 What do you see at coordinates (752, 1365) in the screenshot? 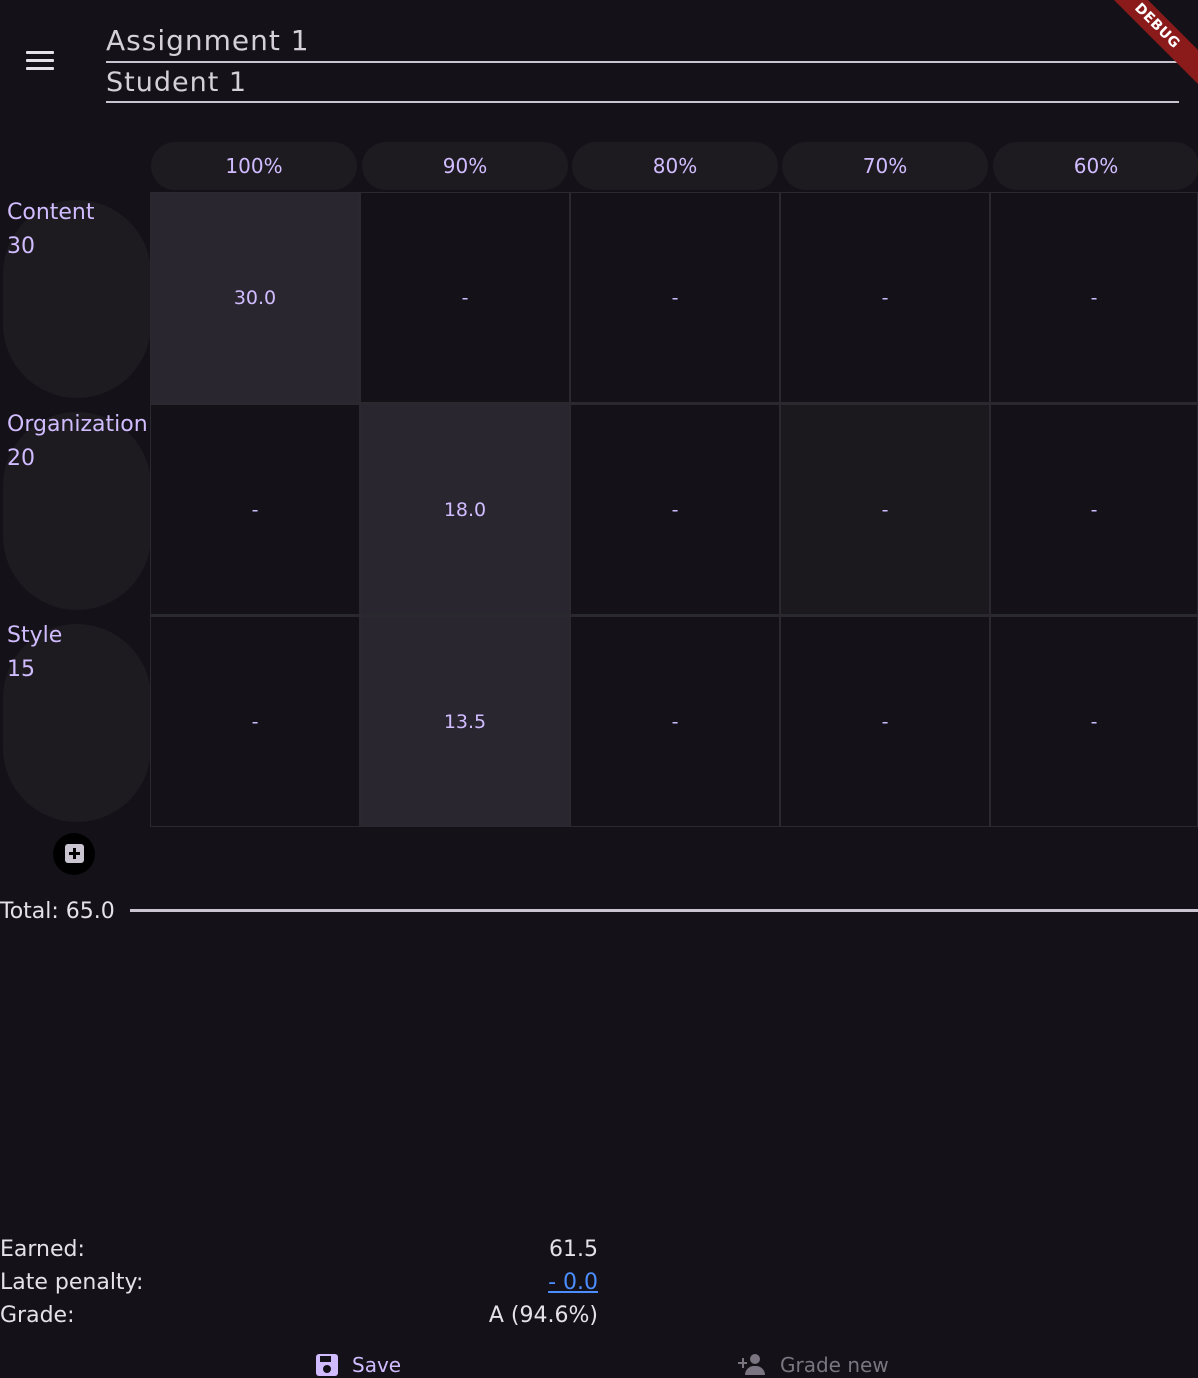
I see `person-add-icon` at bounding box center [752, 1365].